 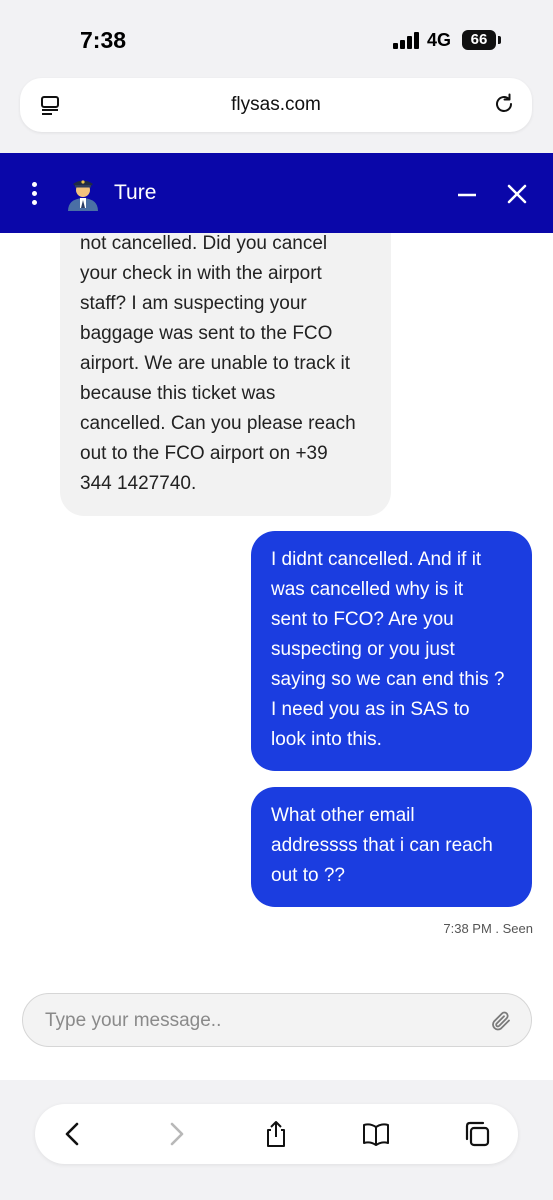 What do you see at coordinates (467, 195) in the screenshot?
I see `minimize-icon` at bounding box center [467, 195].